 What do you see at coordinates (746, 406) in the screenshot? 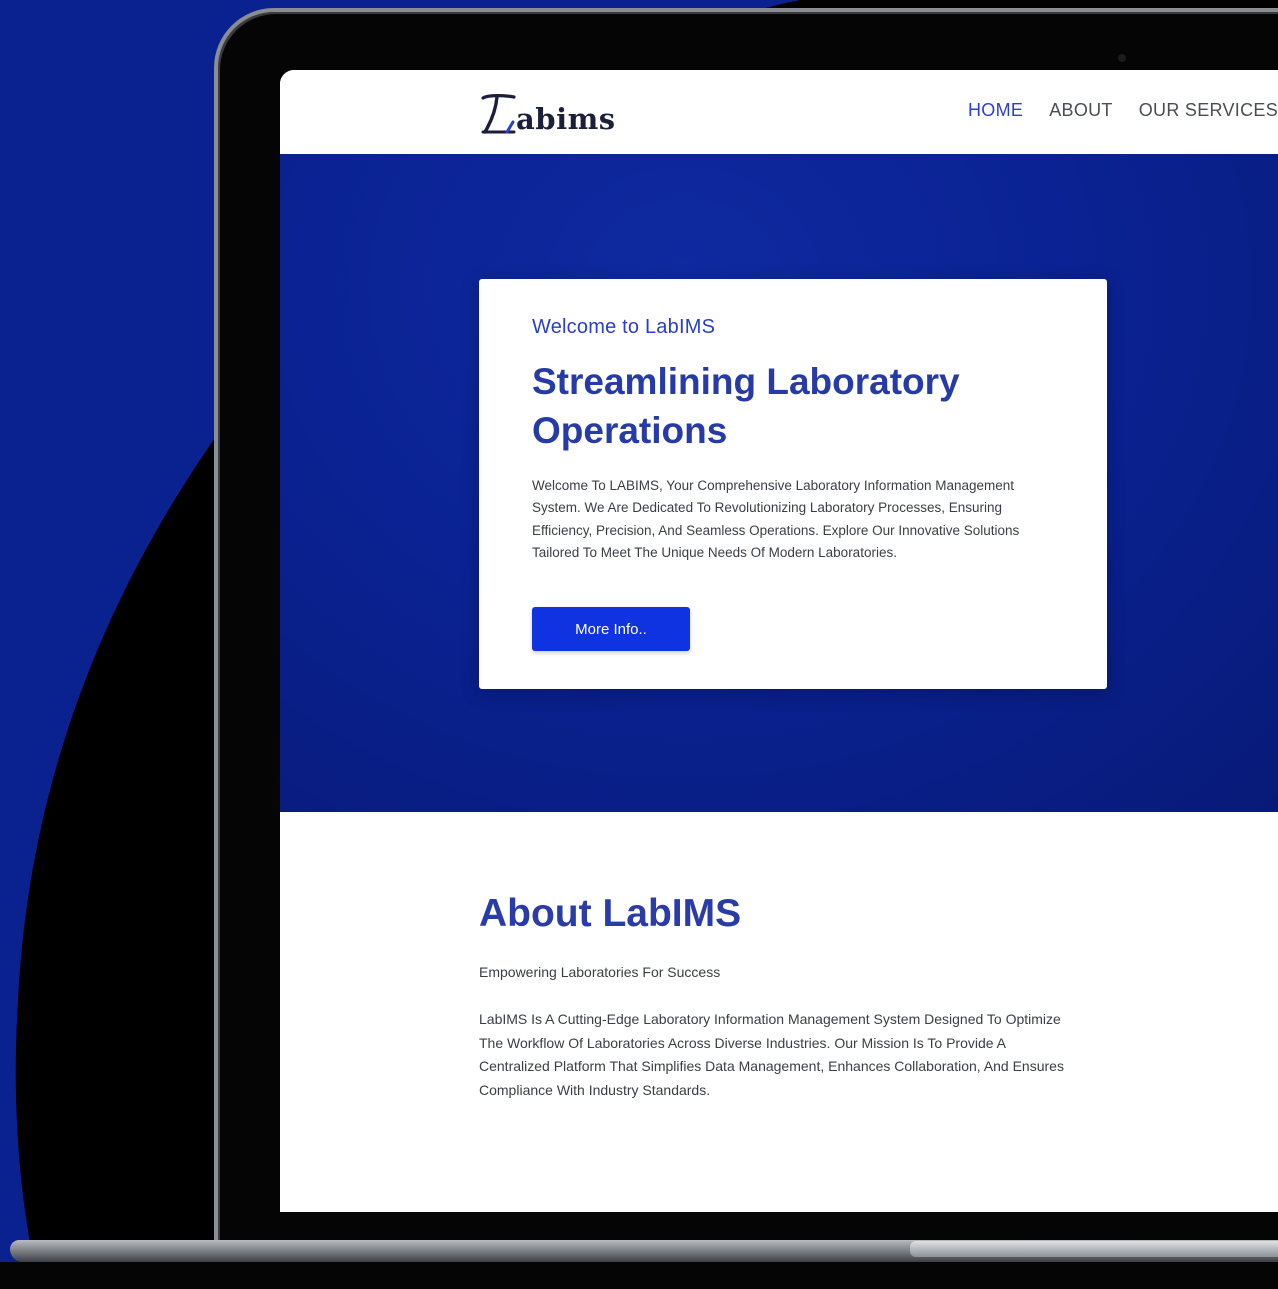
I see `hero-title: Streamlining Laboratory Operations` at bounding box center [746, 406].